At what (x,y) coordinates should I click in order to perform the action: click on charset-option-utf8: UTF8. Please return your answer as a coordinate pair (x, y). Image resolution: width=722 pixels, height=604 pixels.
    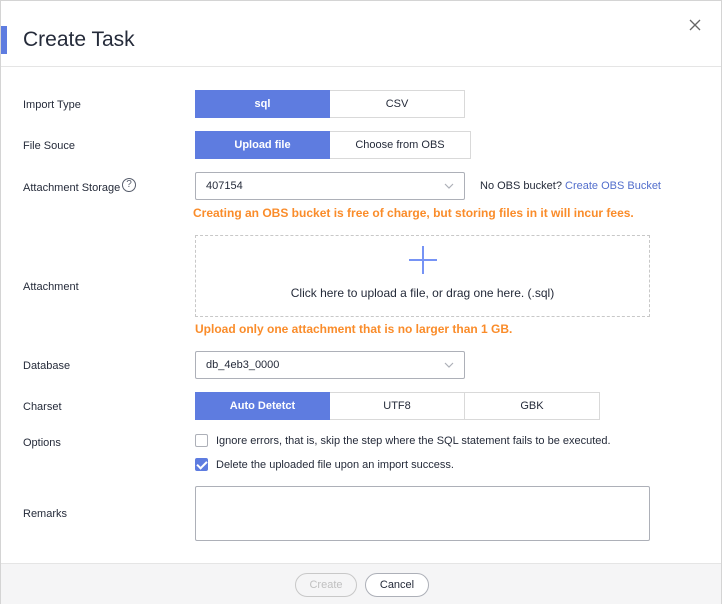
    Looking at the image, I should click on (397, 406).